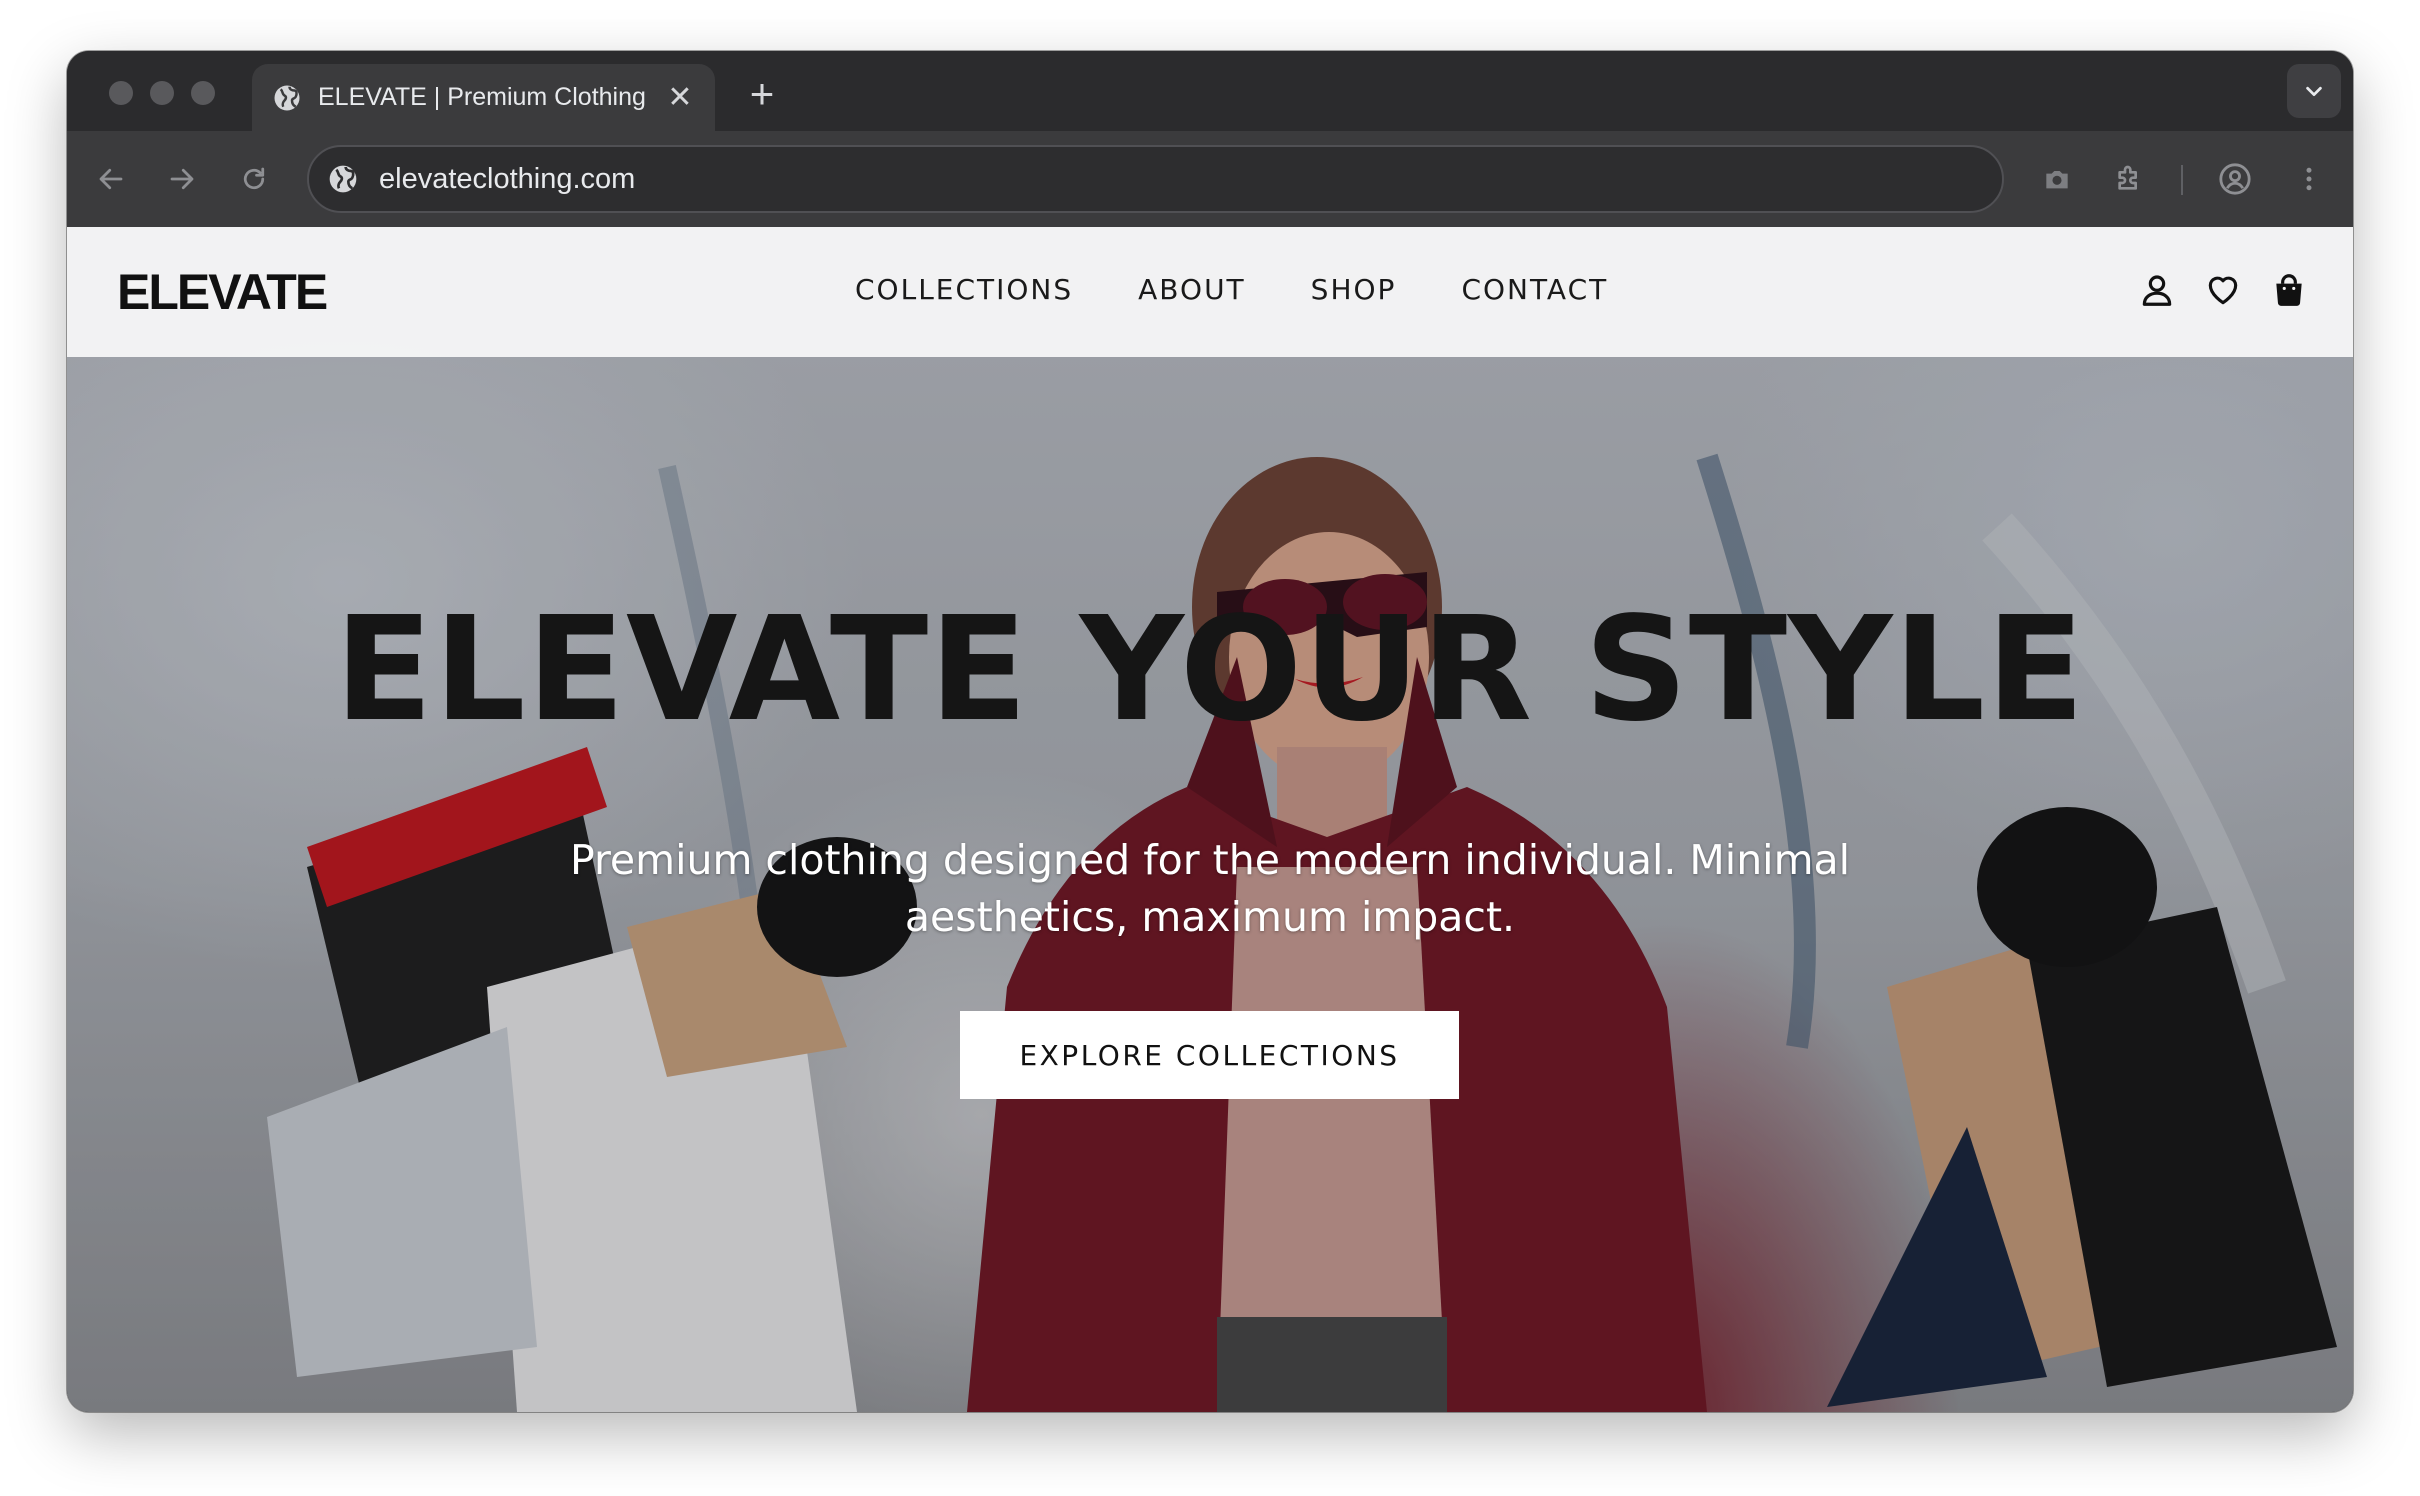 Image resolution: width=2420 pixels, height=1496 pixels. I want to click on toolbar-separator, so click(2182, 180).